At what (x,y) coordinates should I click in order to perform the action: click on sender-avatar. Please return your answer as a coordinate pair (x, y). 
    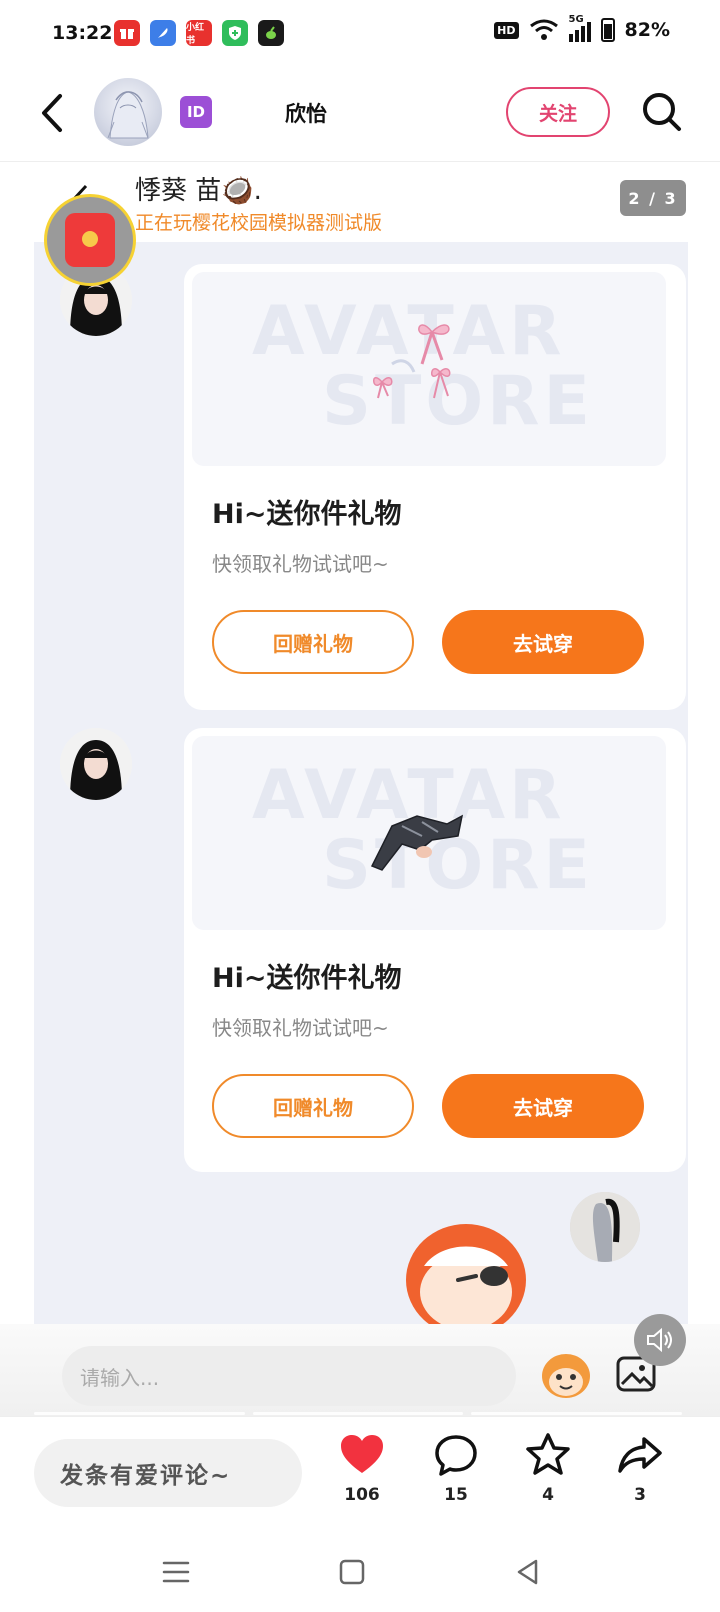
    Looking at the image, I should click on (96, 764).